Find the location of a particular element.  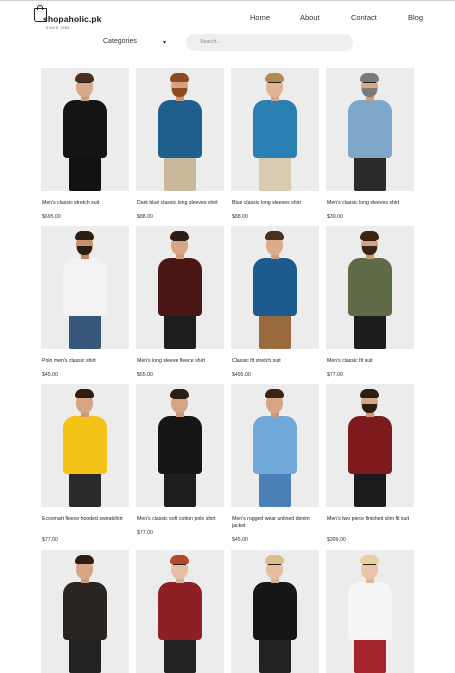

product-title: Men's classic soft cotton polo shirt is located at coordinates (181, 519).